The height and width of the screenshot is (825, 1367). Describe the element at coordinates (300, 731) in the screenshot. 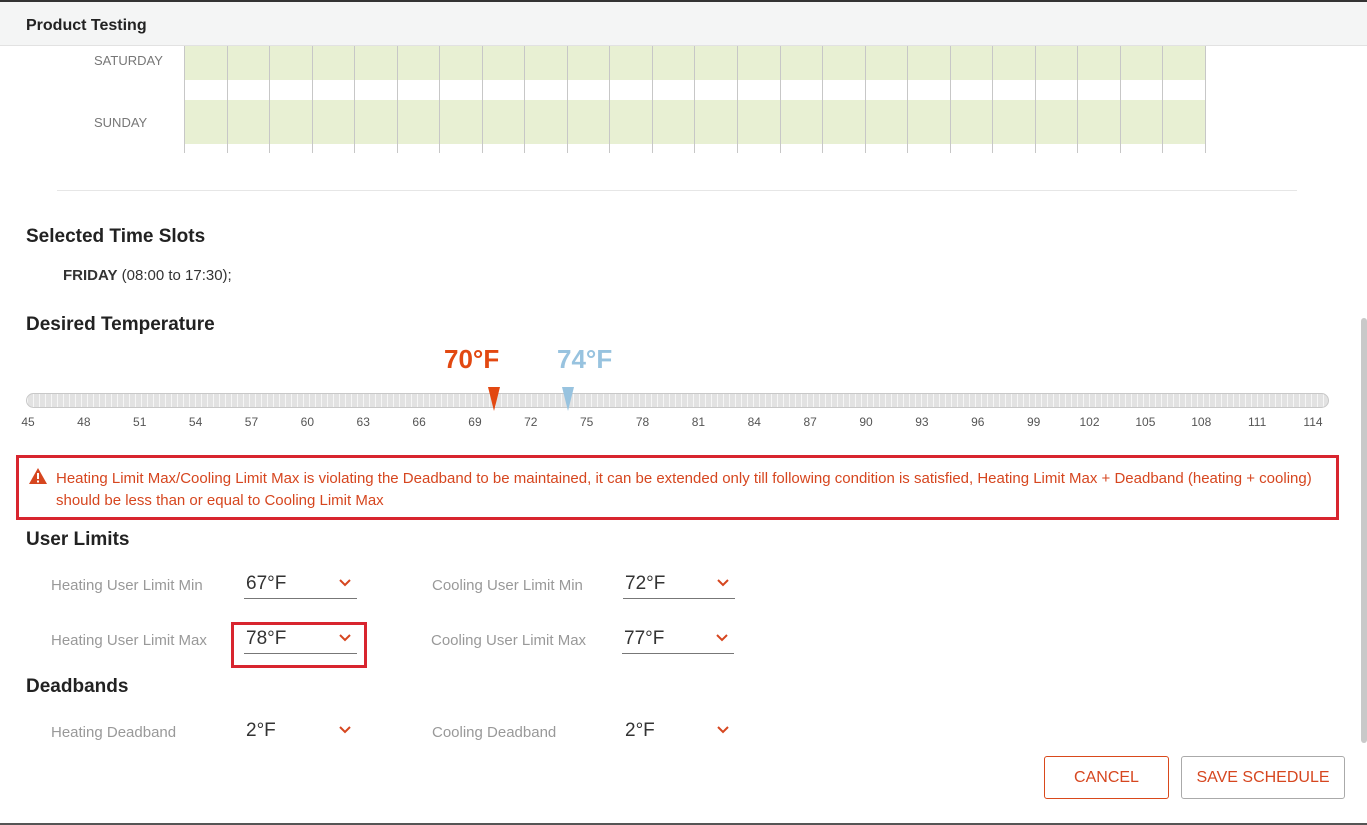

I see `heating-deadband-select: 2°F` at that location.